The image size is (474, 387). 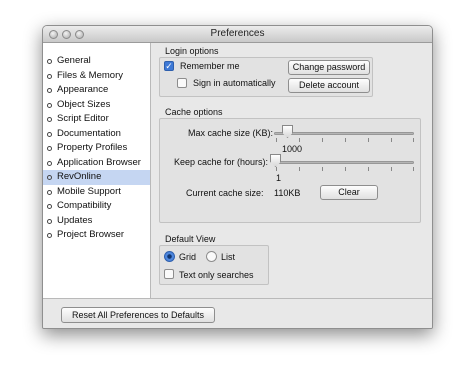 What do you see at coordinates (231, 133) in the screenshot?
I see `max-cache-size-label: Max cache size (KB):` at bounding box center [231, 133].